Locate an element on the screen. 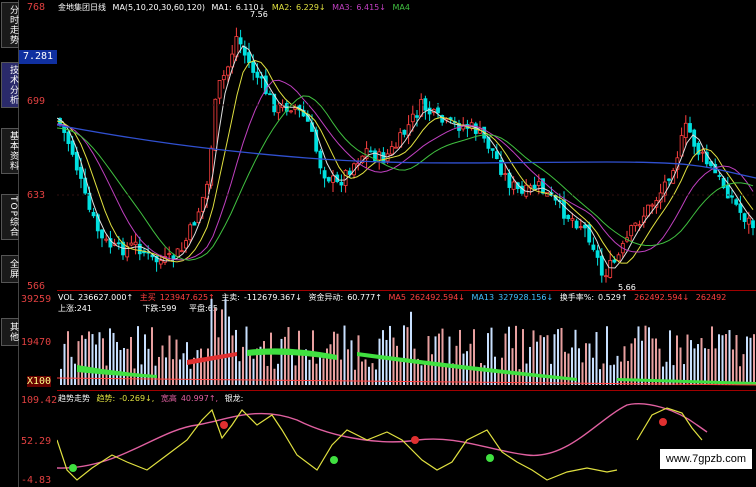 The height and width of the screenshot is (487, 756). tab-other: 其他 is located at coordinates (10, 332).